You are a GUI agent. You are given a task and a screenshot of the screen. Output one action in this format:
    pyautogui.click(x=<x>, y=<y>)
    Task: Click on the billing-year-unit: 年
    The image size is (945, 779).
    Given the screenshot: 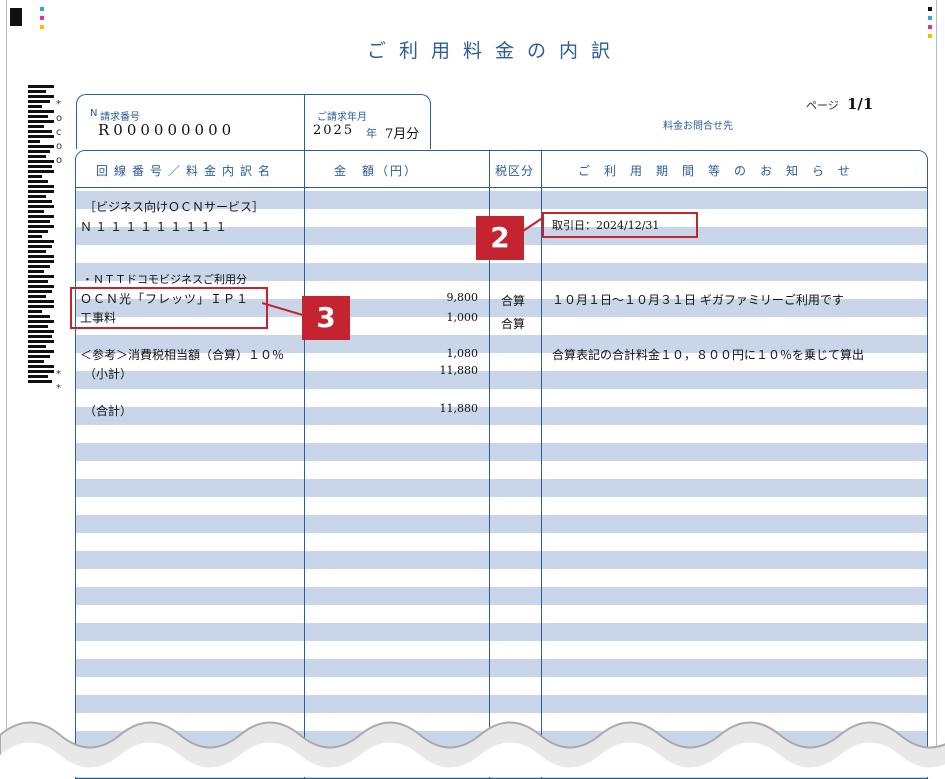 What is the action you would take?
    pyautogui.click(x=371, y=133)
    